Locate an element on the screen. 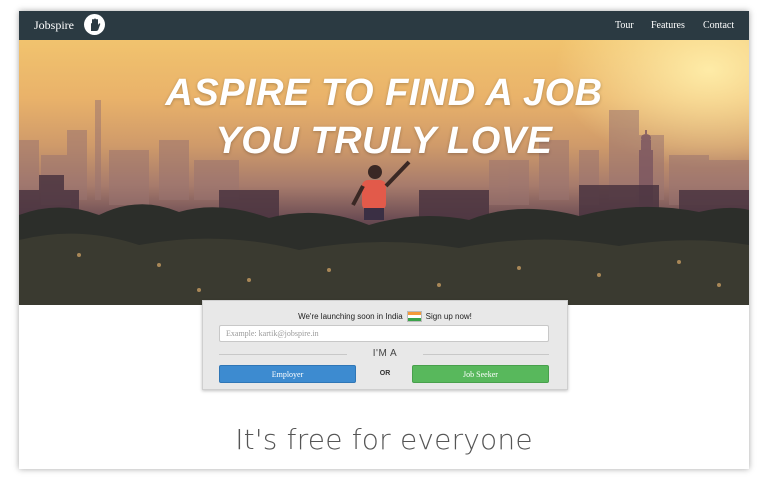 Image resolution: width=768 pixels, height=482 pixels. nav-link-tour: Tour is located at coordinates (624, 25).